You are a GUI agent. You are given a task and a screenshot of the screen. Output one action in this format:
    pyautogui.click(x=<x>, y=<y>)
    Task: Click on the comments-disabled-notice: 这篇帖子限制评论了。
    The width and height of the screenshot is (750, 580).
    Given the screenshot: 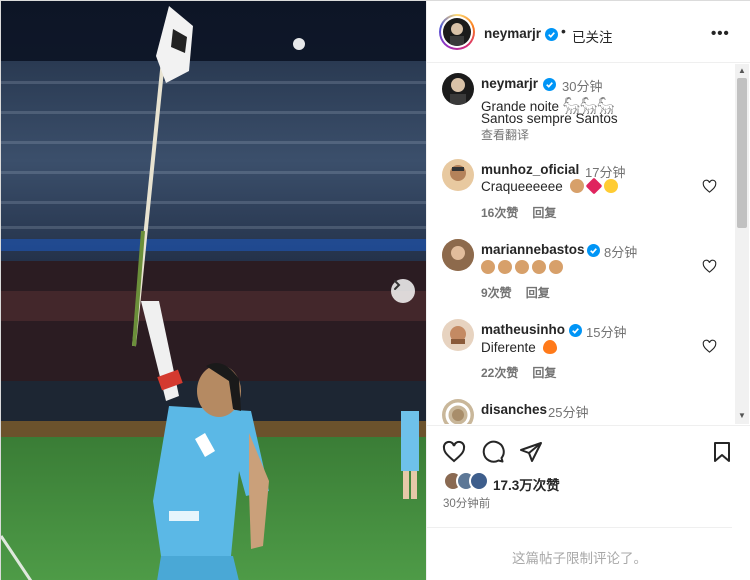 What is the action you would take?
    pyautogui.click(x=579, y=553)
    